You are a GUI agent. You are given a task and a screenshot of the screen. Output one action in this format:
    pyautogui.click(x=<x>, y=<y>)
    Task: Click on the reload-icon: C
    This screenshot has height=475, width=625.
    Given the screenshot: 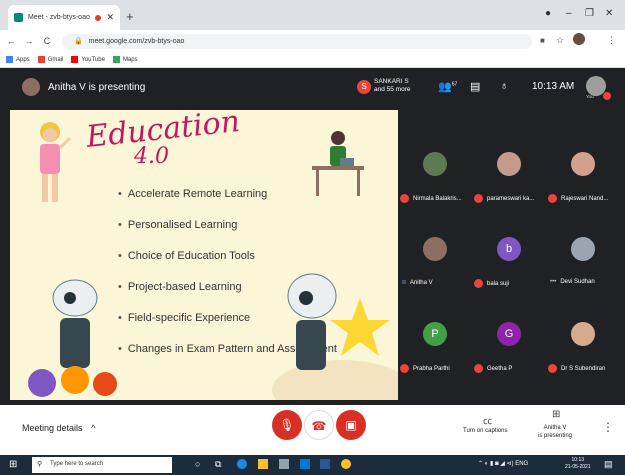 What is the action you would take?
    pyautogui.click(x=47, y=41)
    